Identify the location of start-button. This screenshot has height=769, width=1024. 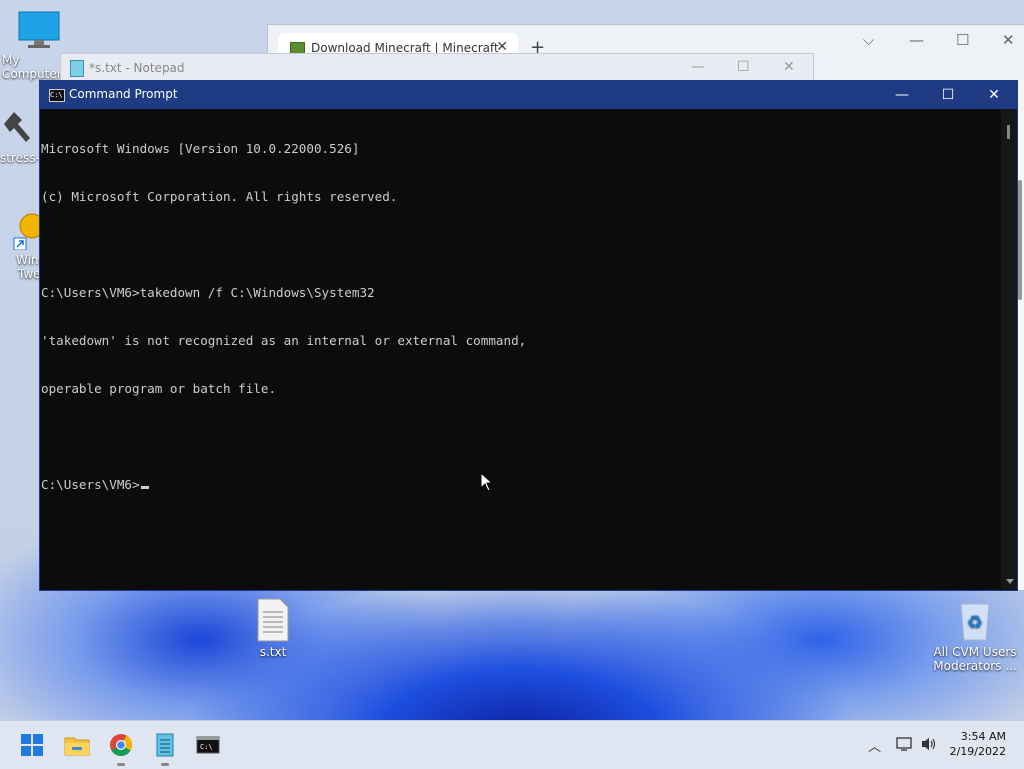
(32, 745).